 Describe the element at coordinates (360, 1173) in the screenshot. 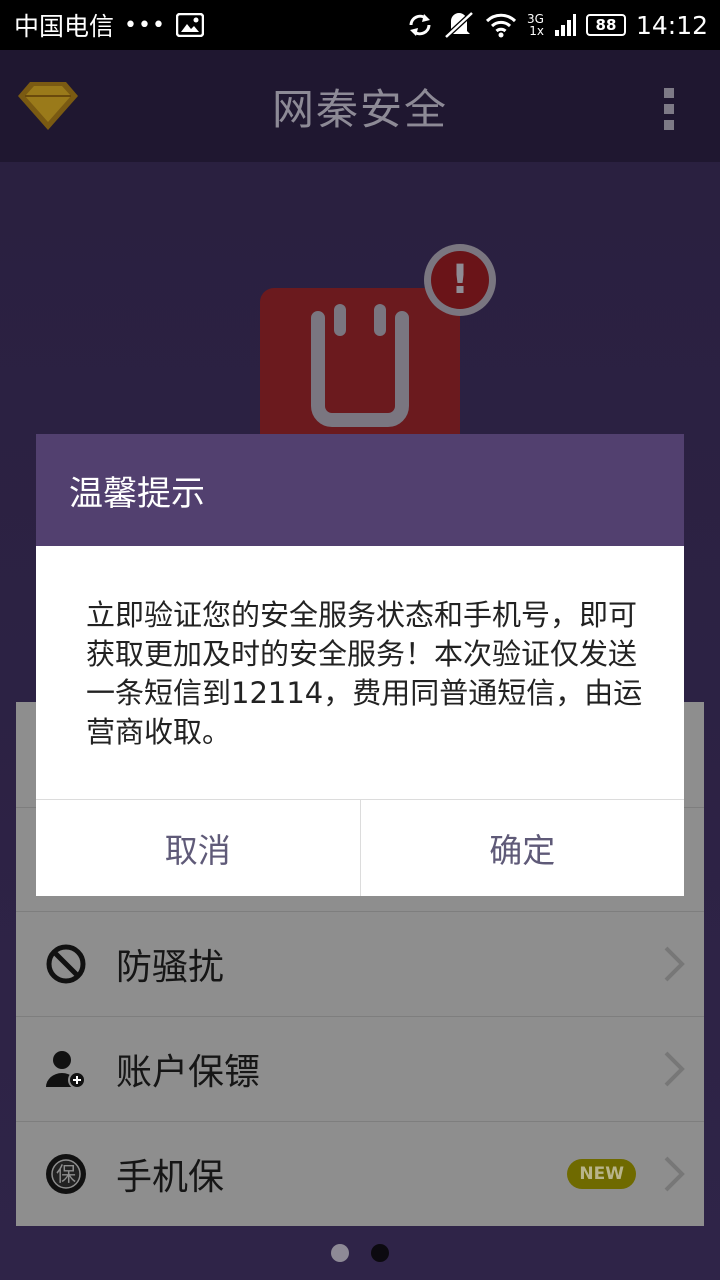

I see `list-item-phone-insurance: 保 手机保 NEW` at that location.